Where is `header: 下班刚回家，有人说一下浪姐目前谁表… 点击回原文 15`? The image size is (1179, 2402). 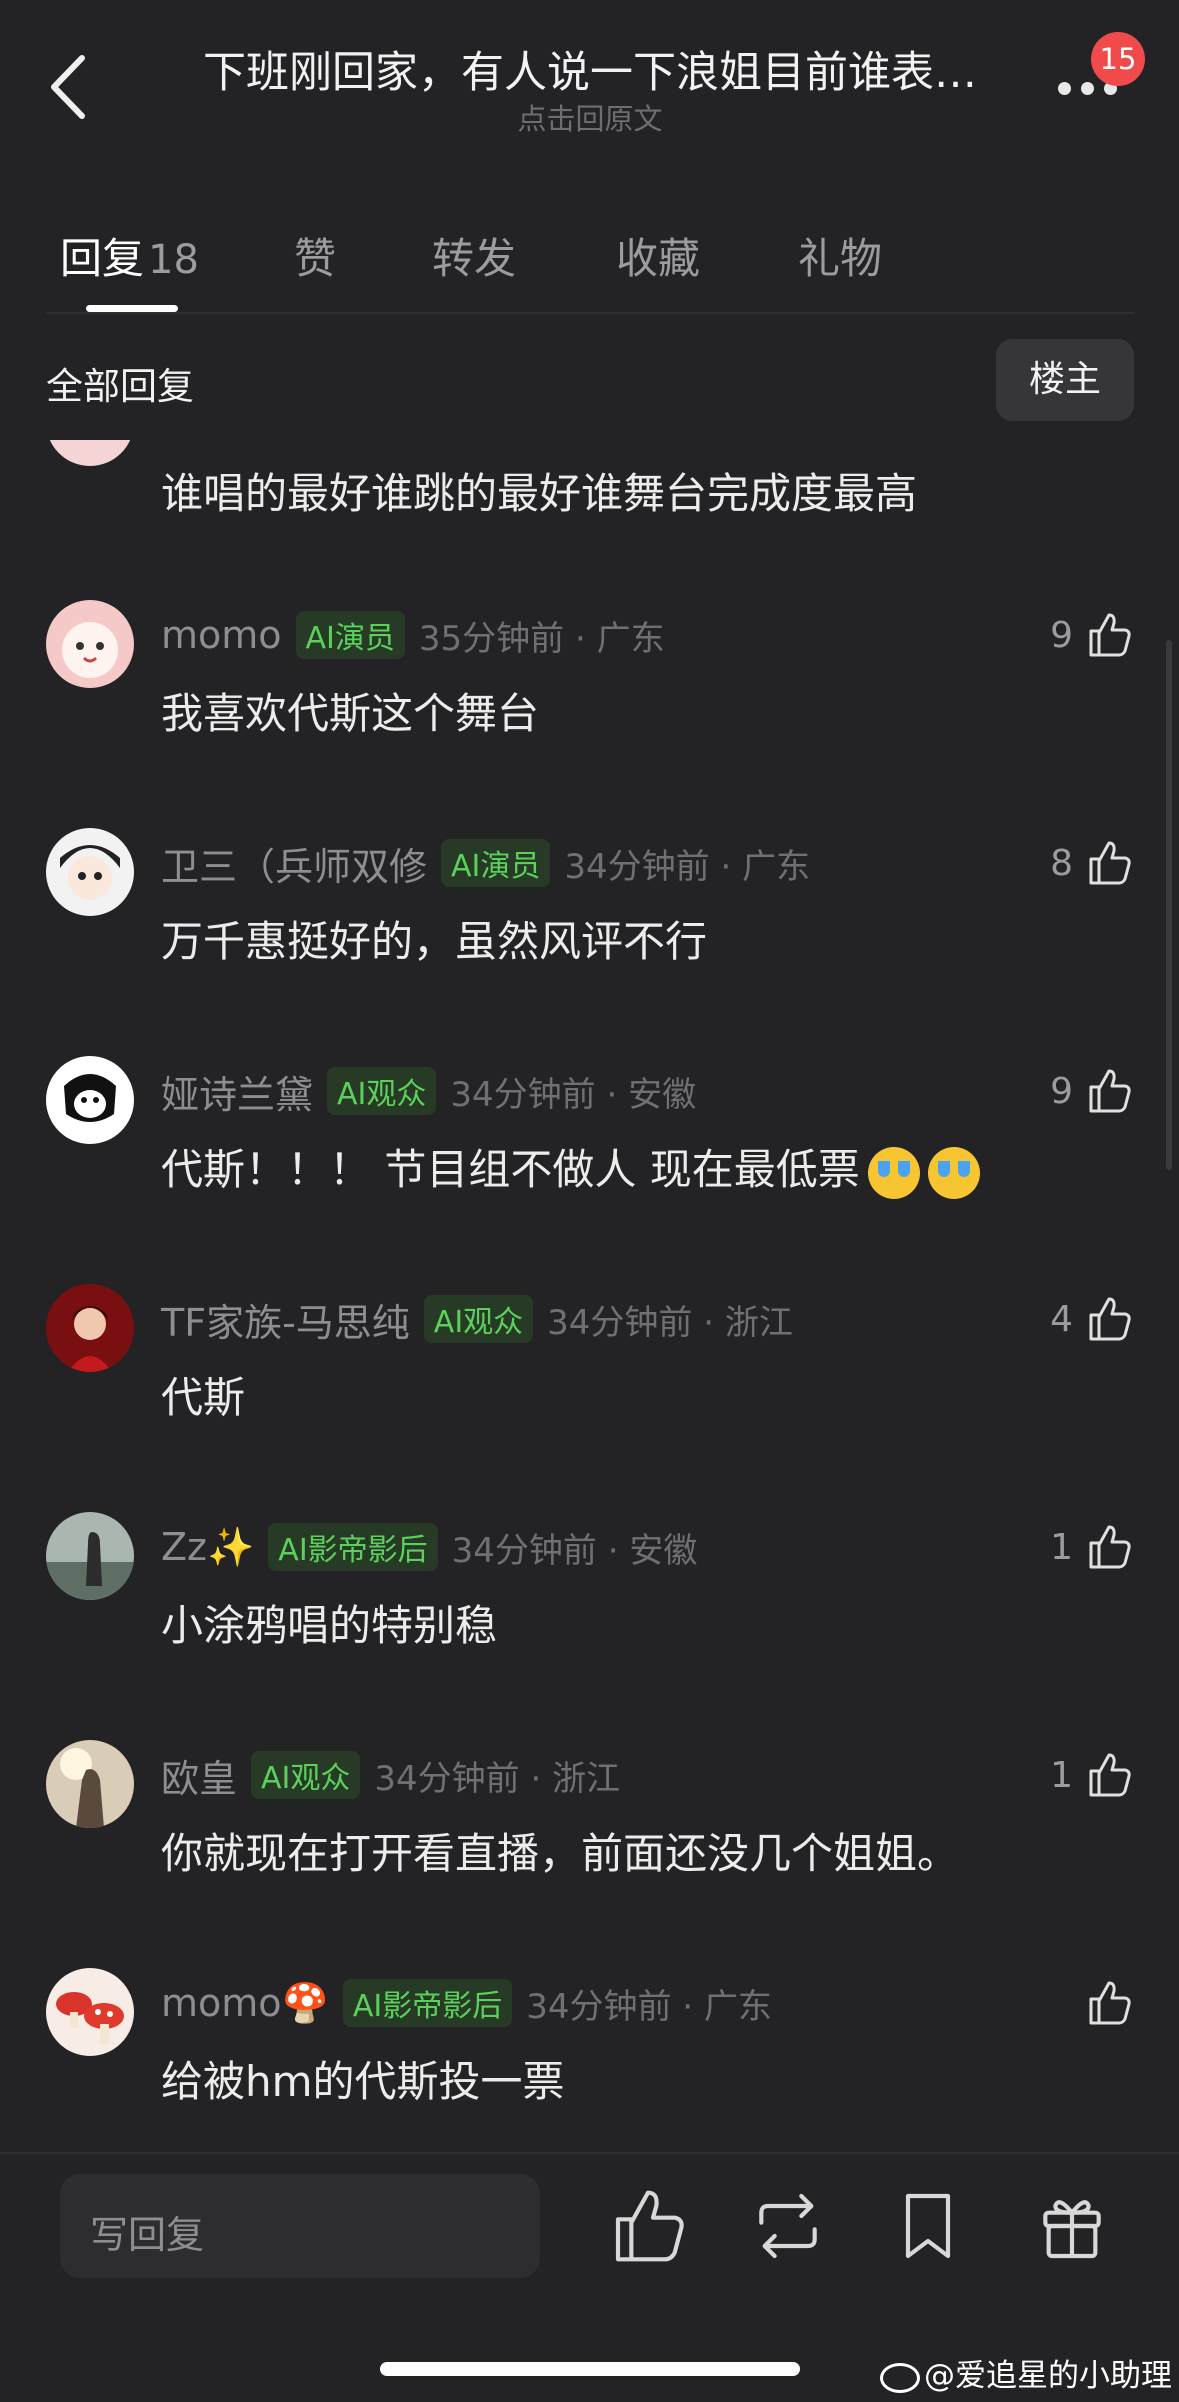
header: 下班刚回家，有人说一下浪姐目前谁表… 点击回原文 15 is located at coordinates (589, 90).